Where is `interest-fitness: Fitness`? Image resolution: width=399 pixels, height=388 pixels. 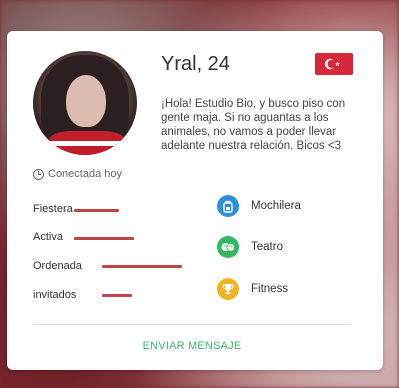
interest-fitness: Fitness is located at coordinates (252, 289).